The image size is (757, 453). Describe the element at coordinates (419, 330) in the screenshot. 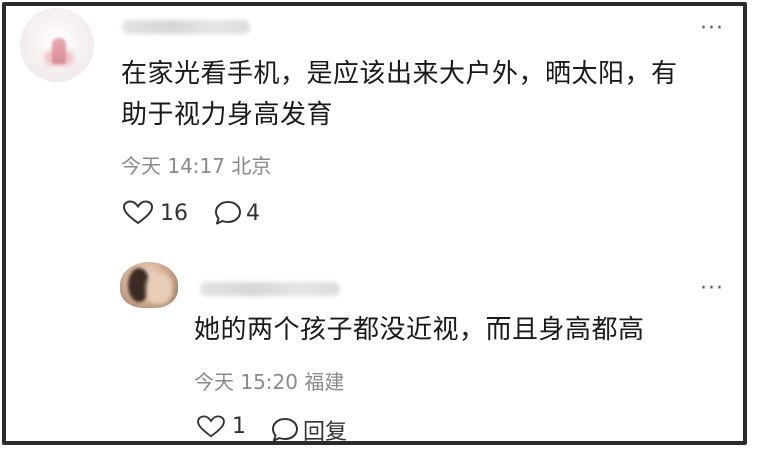

I see `reply-text: 她的两个孩子都没近视，而且身高都高` at that location.